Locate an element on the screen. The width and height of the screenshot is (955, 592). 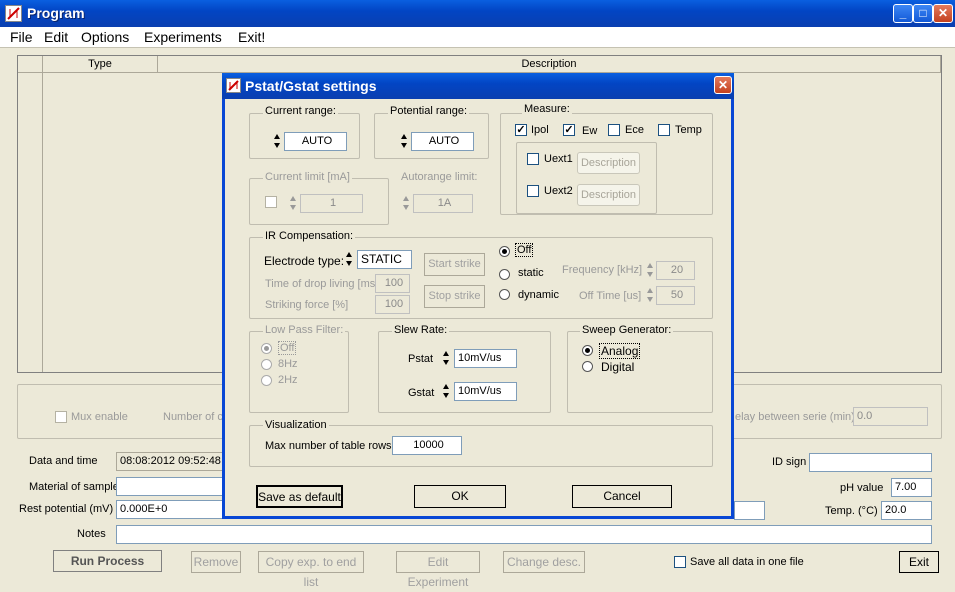
mux-number-label: Number of c is located at coordinates (193, 417).